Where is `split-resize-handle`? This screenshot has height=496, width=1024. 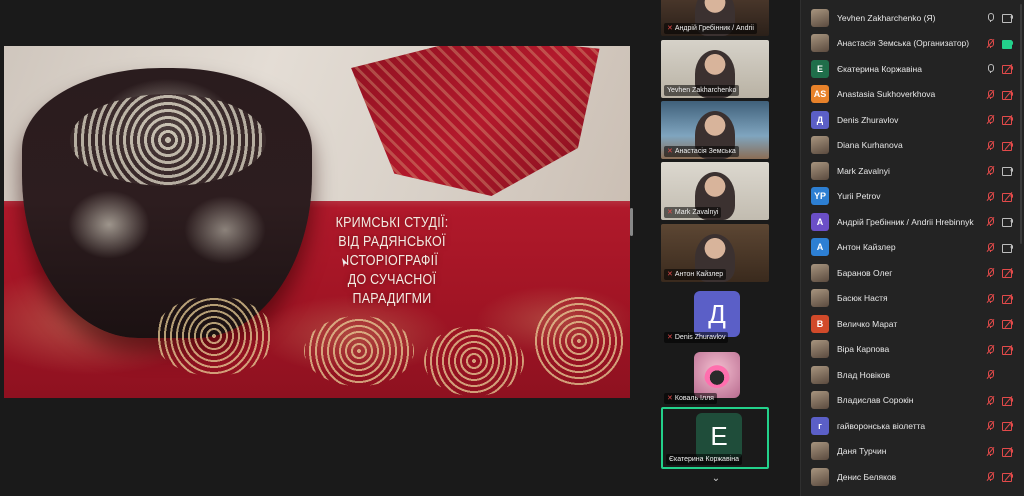
split-resize-handle is located at coordinates (631, 222).